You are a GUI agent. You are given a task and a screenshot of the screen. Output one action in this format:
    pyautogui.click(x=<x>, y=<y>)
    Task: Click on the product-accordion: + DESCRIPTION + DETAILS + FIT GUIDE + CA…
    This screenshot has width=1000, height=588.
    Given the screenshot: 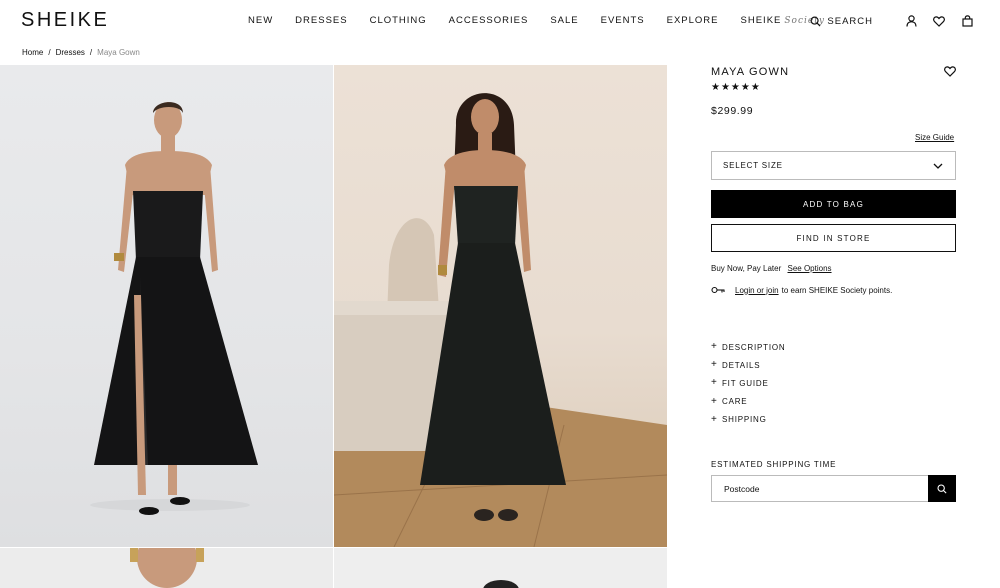 What is the action you would take?
    pyautogui.click(x=748, y=383)
    